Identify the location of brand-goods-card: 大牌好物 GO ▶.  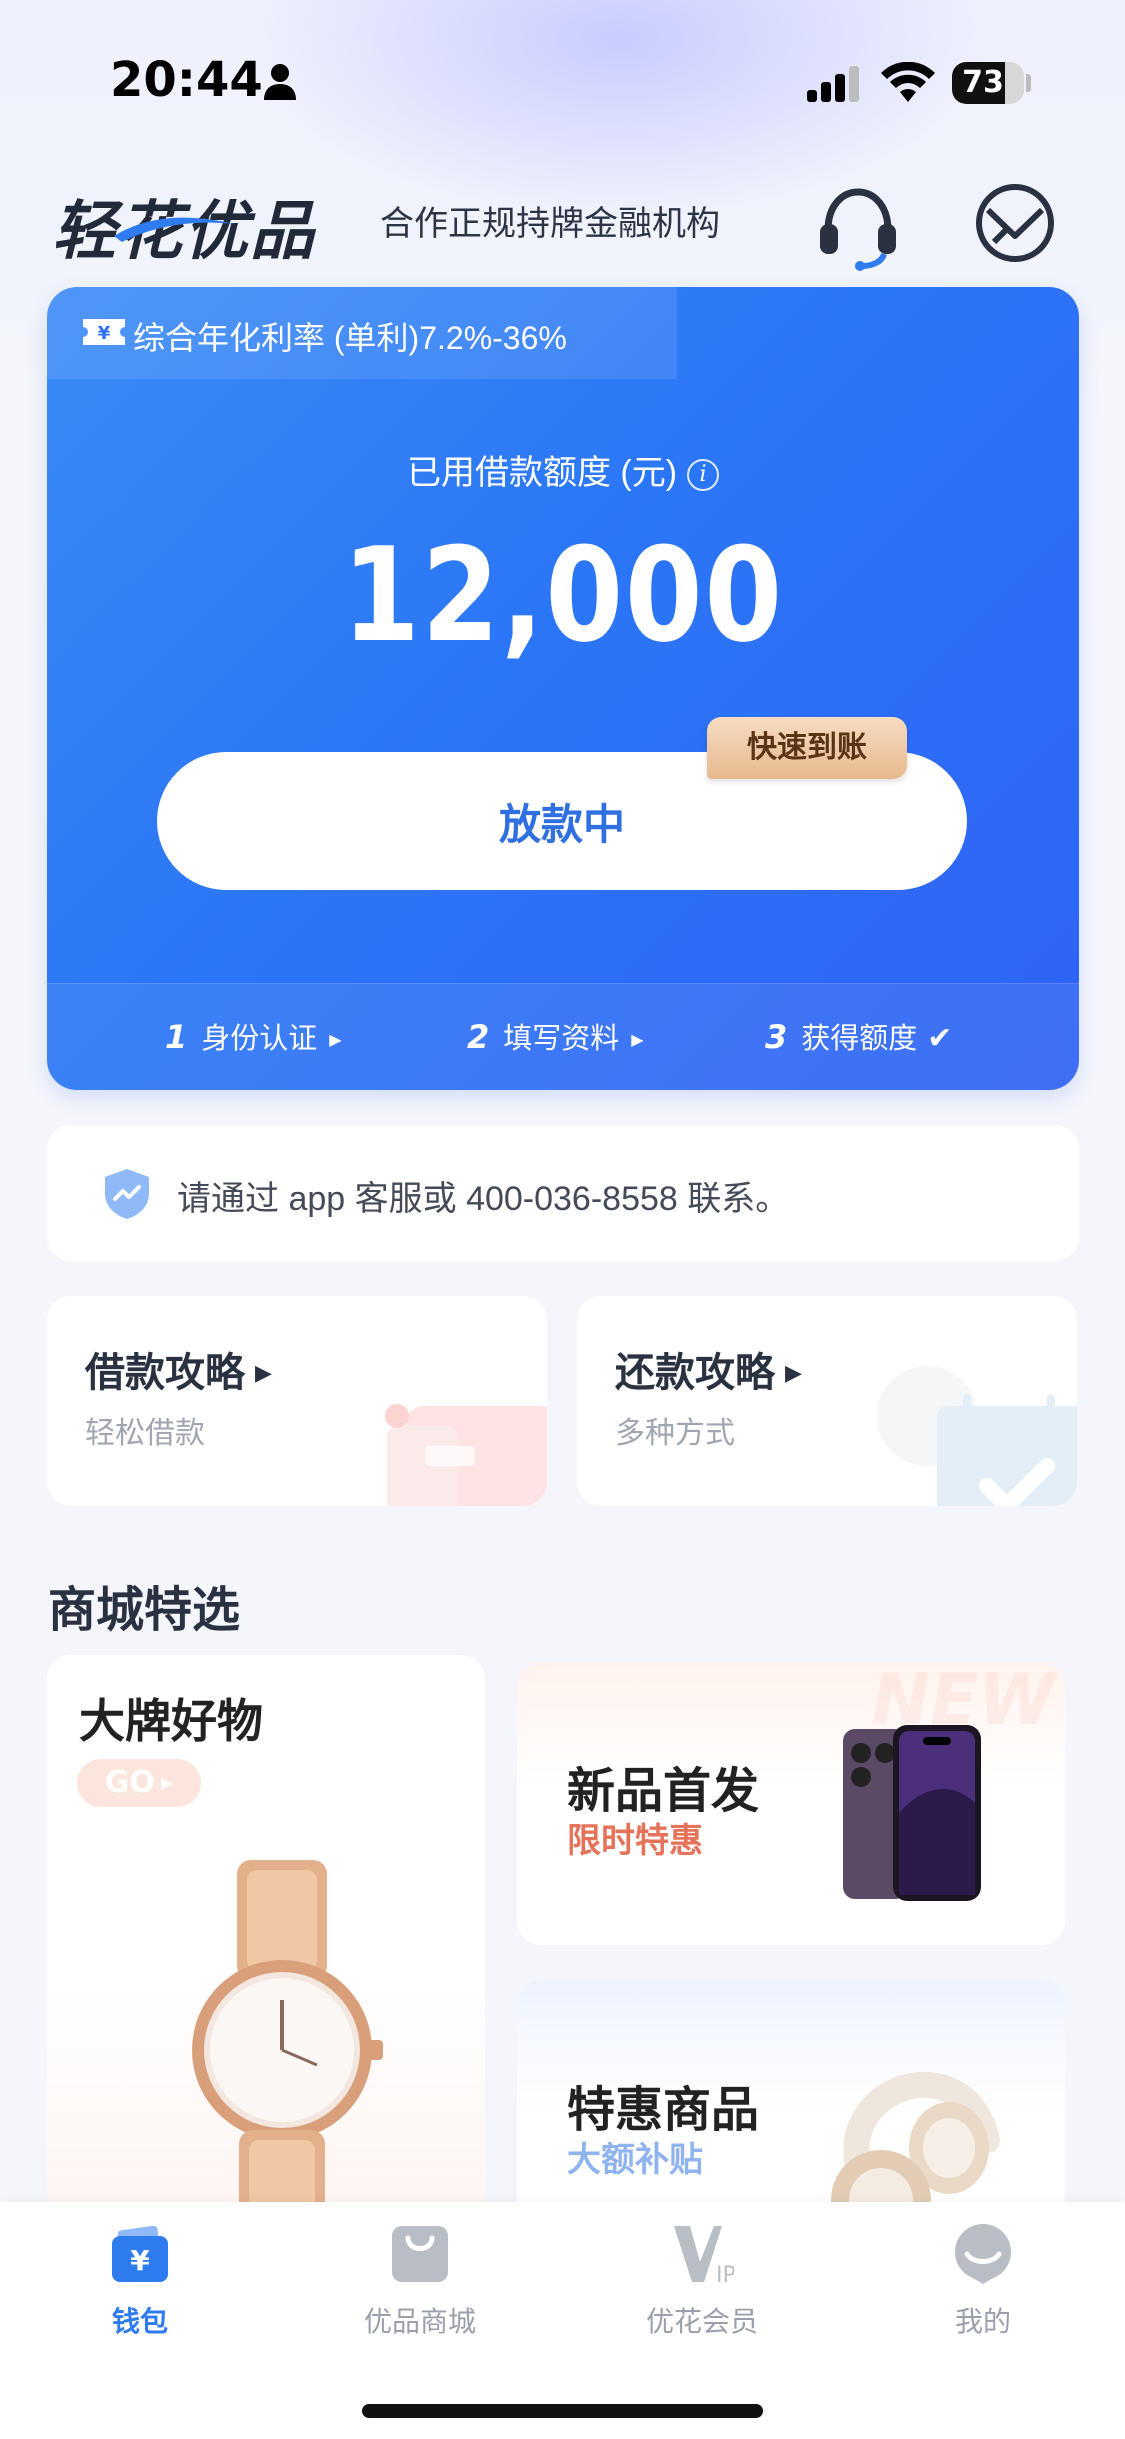
(266, 1955).